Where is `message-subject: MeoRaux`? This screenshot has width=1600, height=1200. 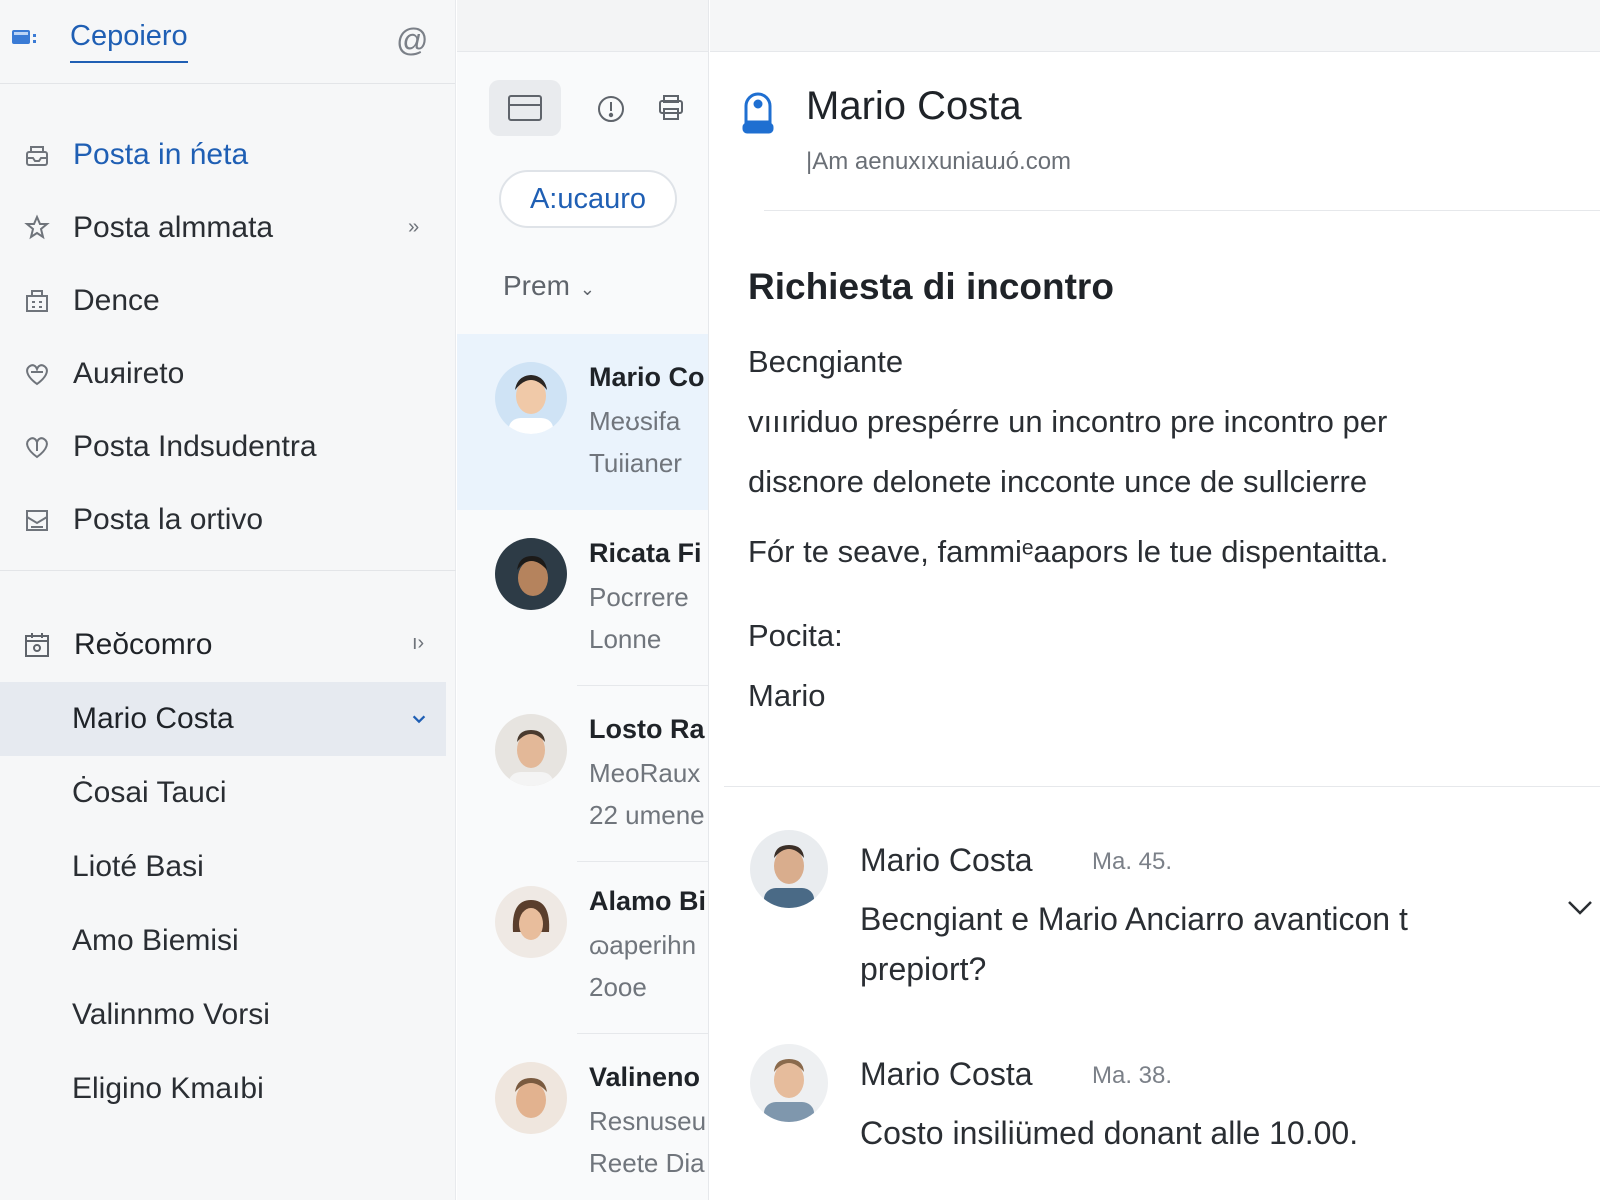
message-subject: MeoRaux is located at coordinates (645, 773).